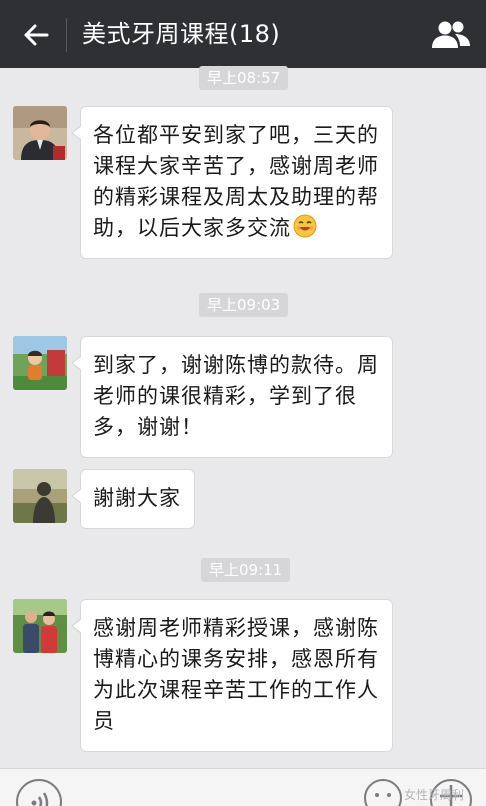 The image size is (486, 806). Describe the element at coordinates (236, 166) in the screenshot. I see `message-line: 课程大家辛苦了，感谢周老师` at that location.